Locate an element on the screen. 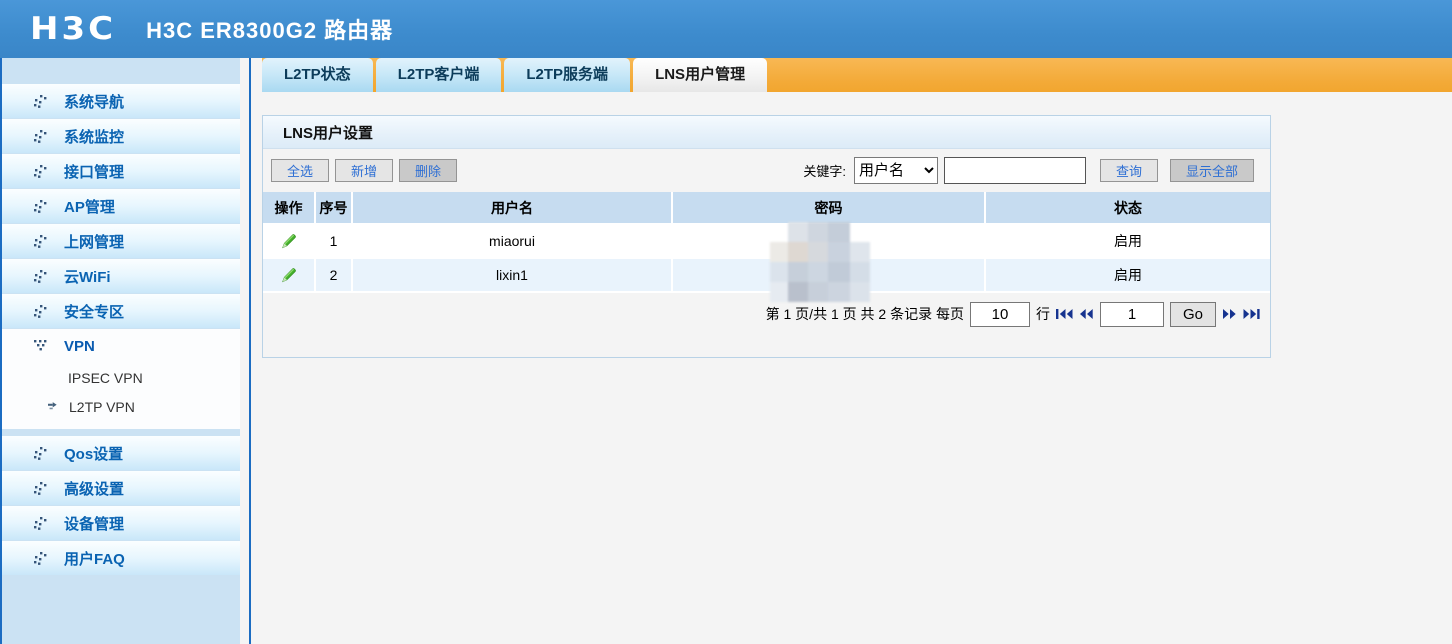  sidebar-item-vpn: VPN is located at coordinates (121, 346).